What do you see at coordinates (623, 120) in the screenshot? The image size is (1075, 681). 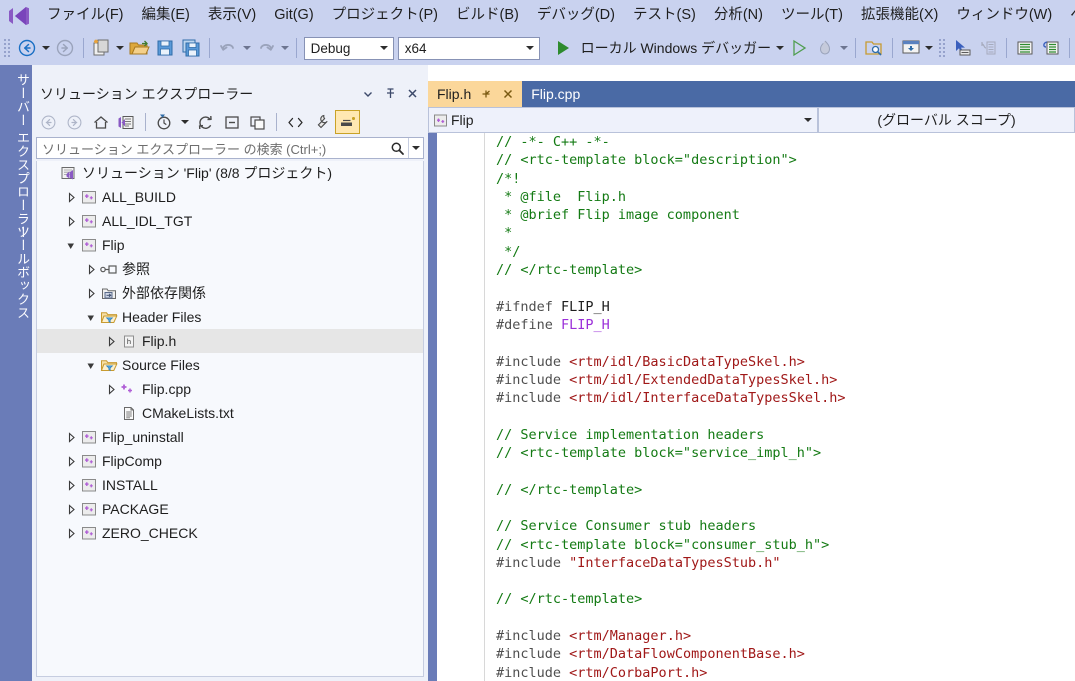 I see `nav-project-combo: Flip` at bounding box center [623, 120].